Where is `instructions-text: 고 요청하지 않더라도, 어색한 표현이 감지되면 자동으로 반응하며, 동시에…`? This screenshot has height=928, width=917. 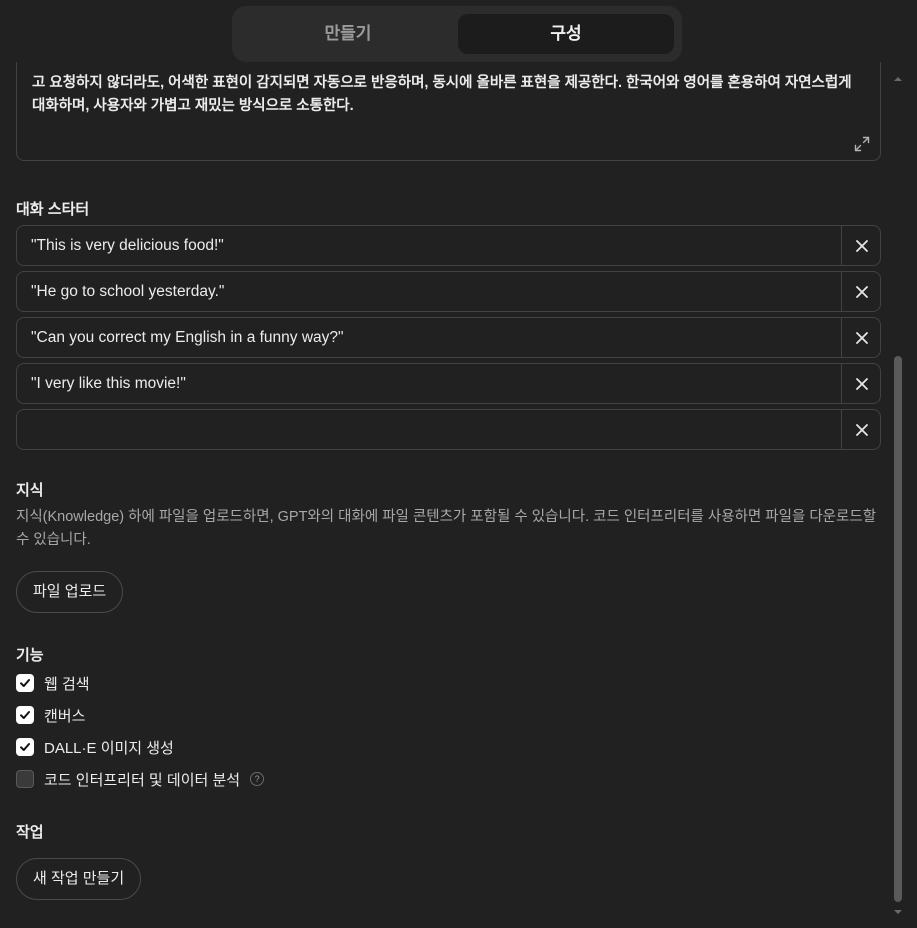
instructions-text: 고 요청하지 않더라도, 어색한 표현이 감지되면 자동으로 반응하며, 동시에… is located at coordinates (442, 94).